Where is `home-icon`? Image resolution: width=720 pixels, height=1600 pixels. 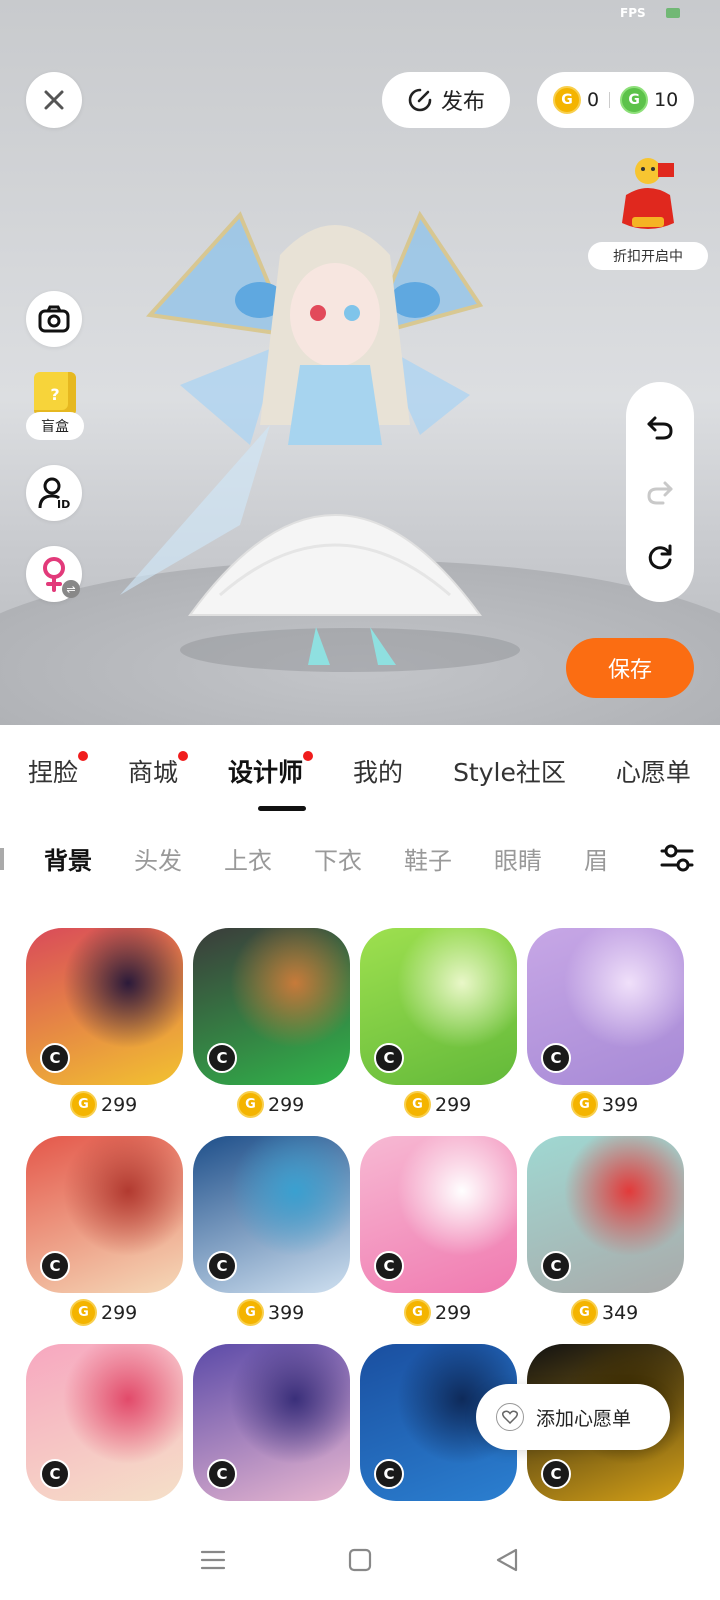
home-icon is located at coordinates (360, 1560).